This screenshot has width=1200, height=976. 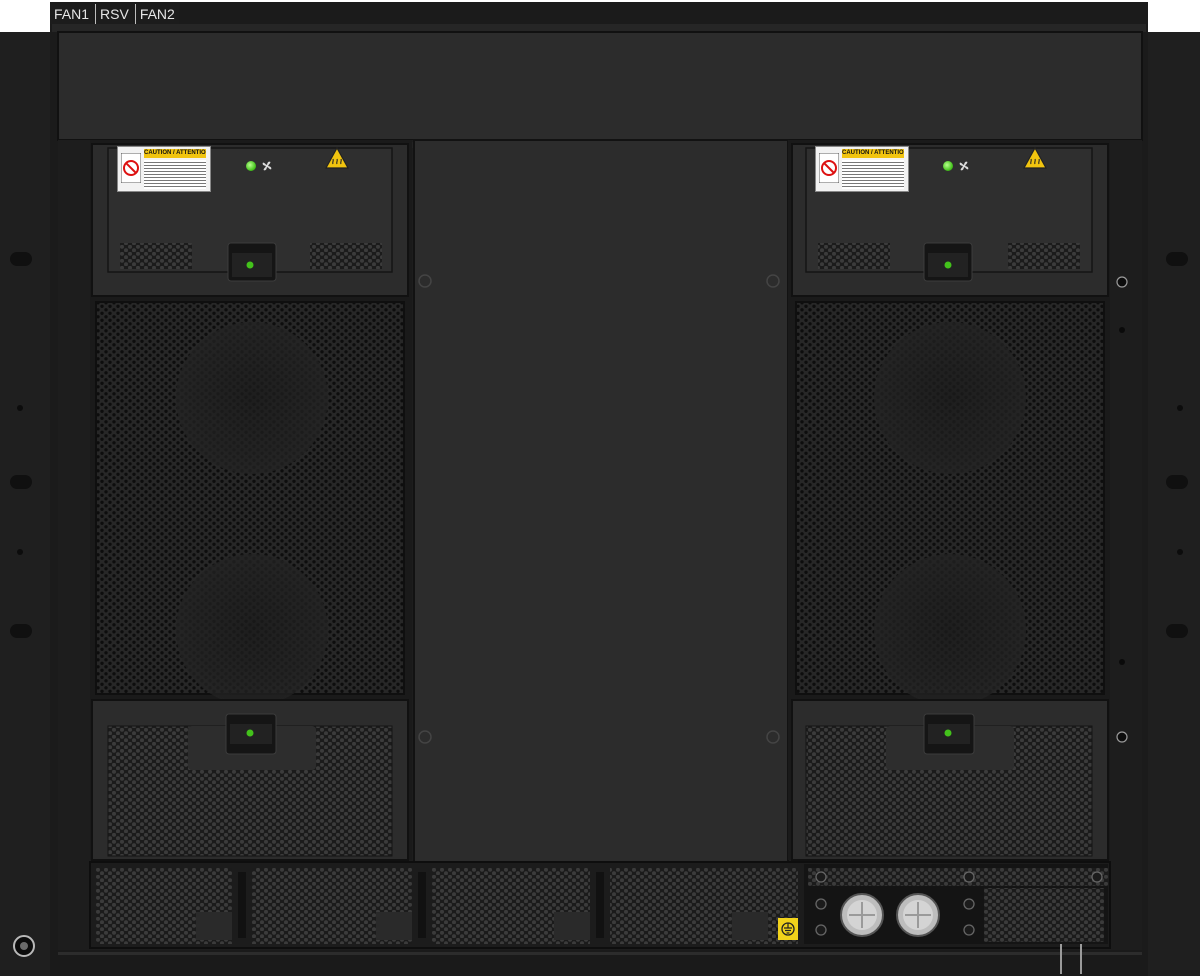 What do you see at coordinates (947, 733) in the screenshot?
I see `fan2-bottom-handle` at bounding box center [947, 733].